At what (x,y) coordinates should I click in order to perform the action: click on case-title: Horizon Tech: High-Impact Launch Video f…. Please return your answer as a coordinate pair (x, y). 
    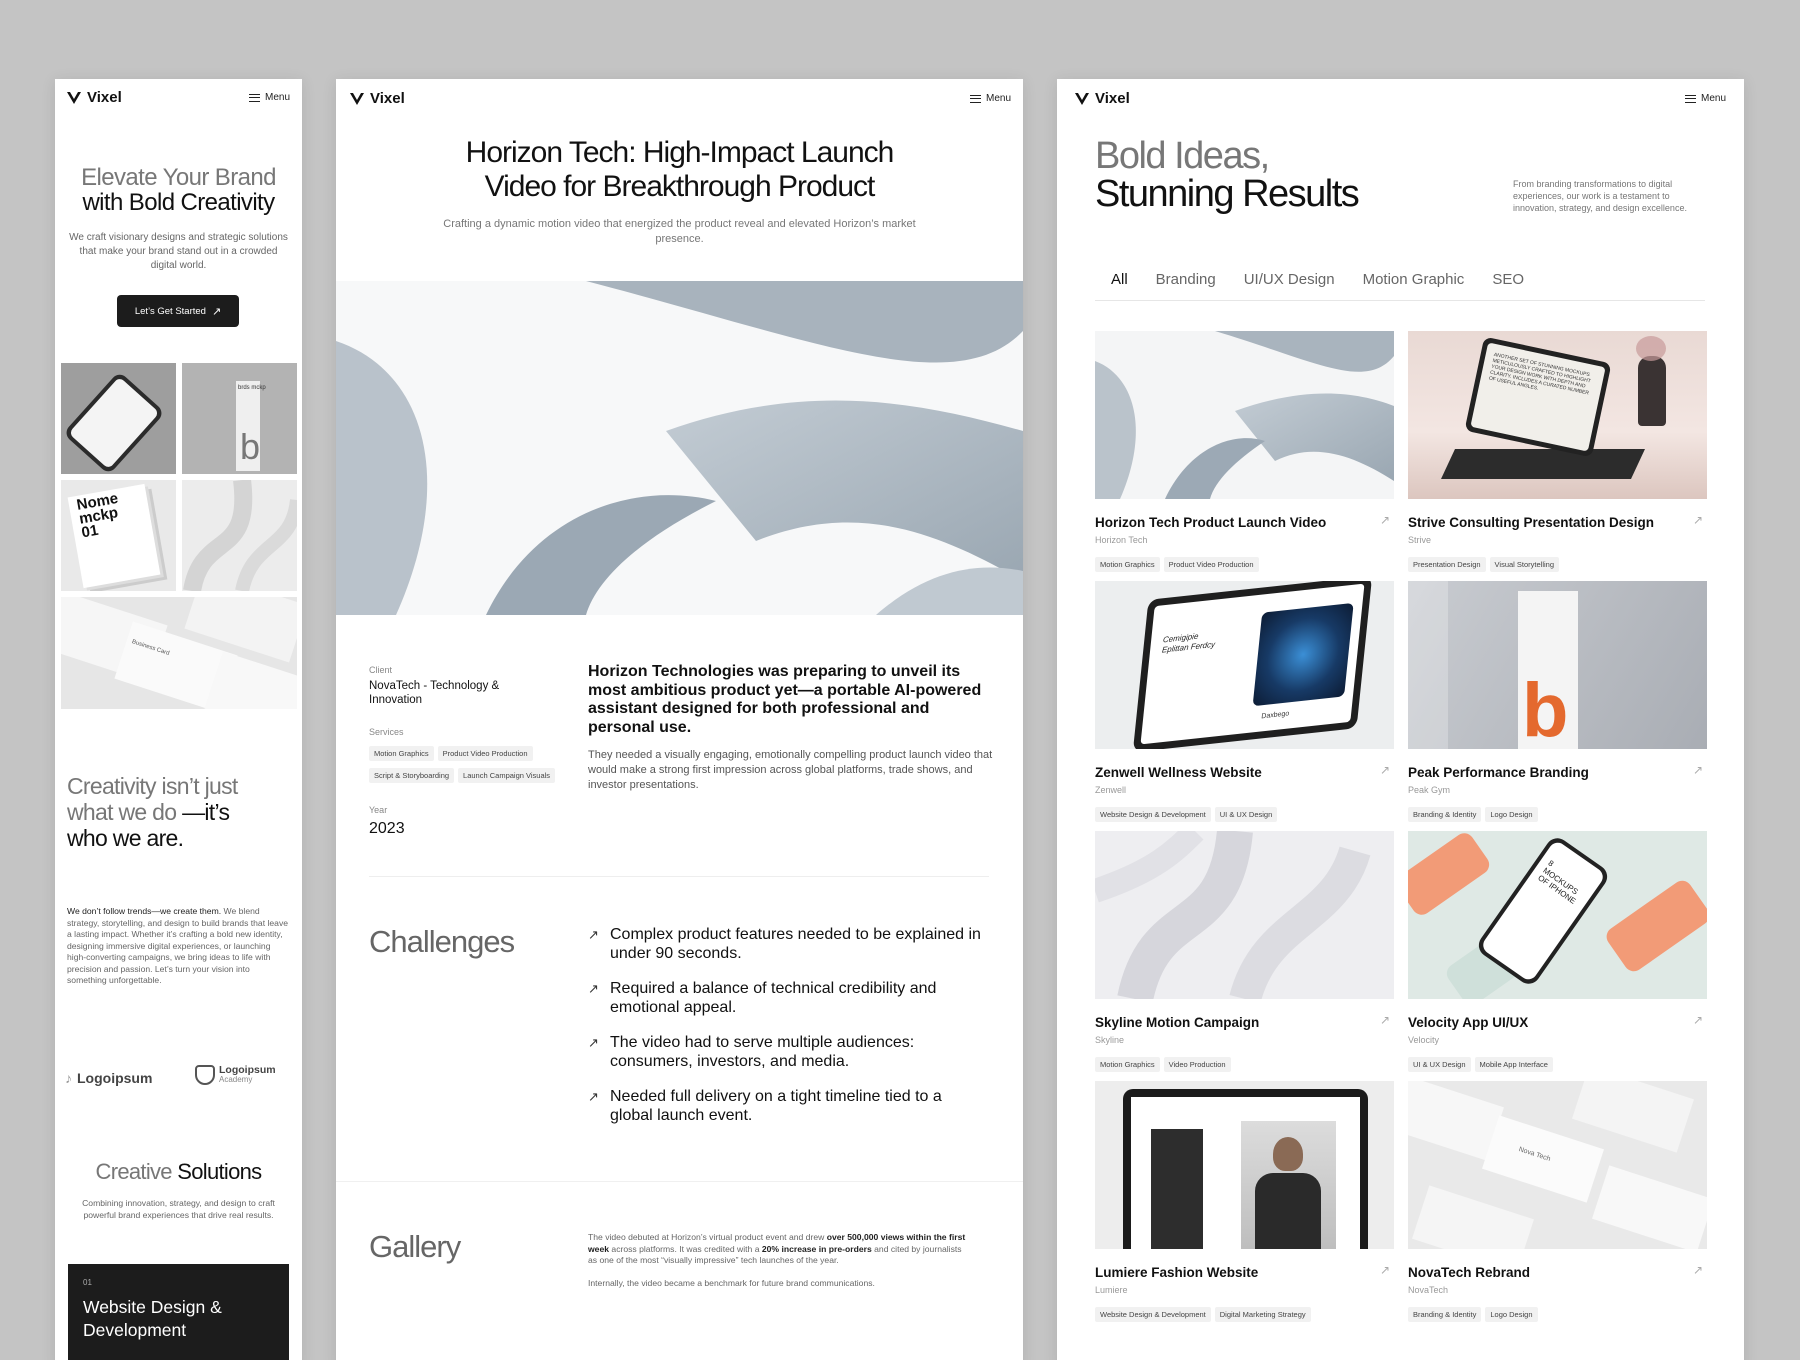
    Looking at the image, I should click on (680, 169).